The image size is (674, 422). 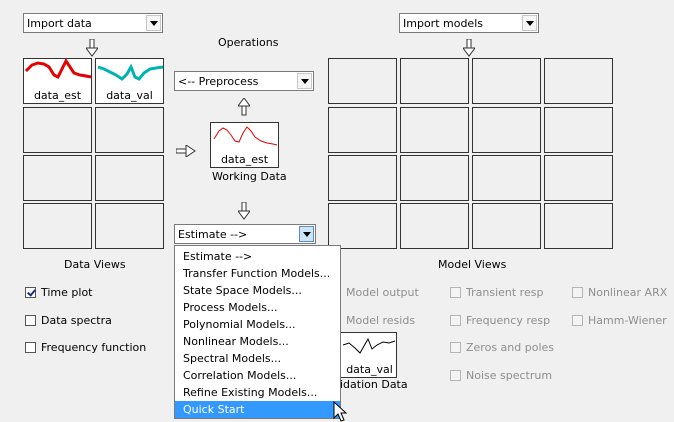 What do you see at coordinates (94, 347) in the screenshot?
I see `frequency-function-label: Frequency function` at bounding box center [94, 347].